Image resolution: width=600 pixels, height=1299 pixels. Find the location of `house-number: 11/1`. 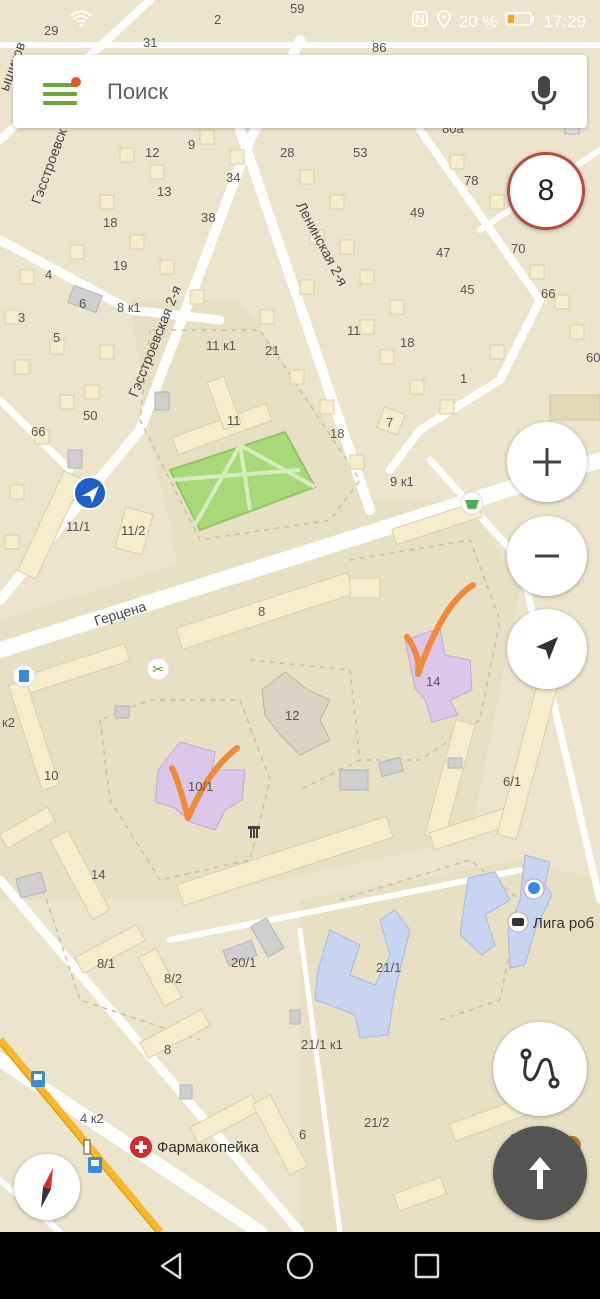

house-number: 11/1 is located at coordinates (78, 526).